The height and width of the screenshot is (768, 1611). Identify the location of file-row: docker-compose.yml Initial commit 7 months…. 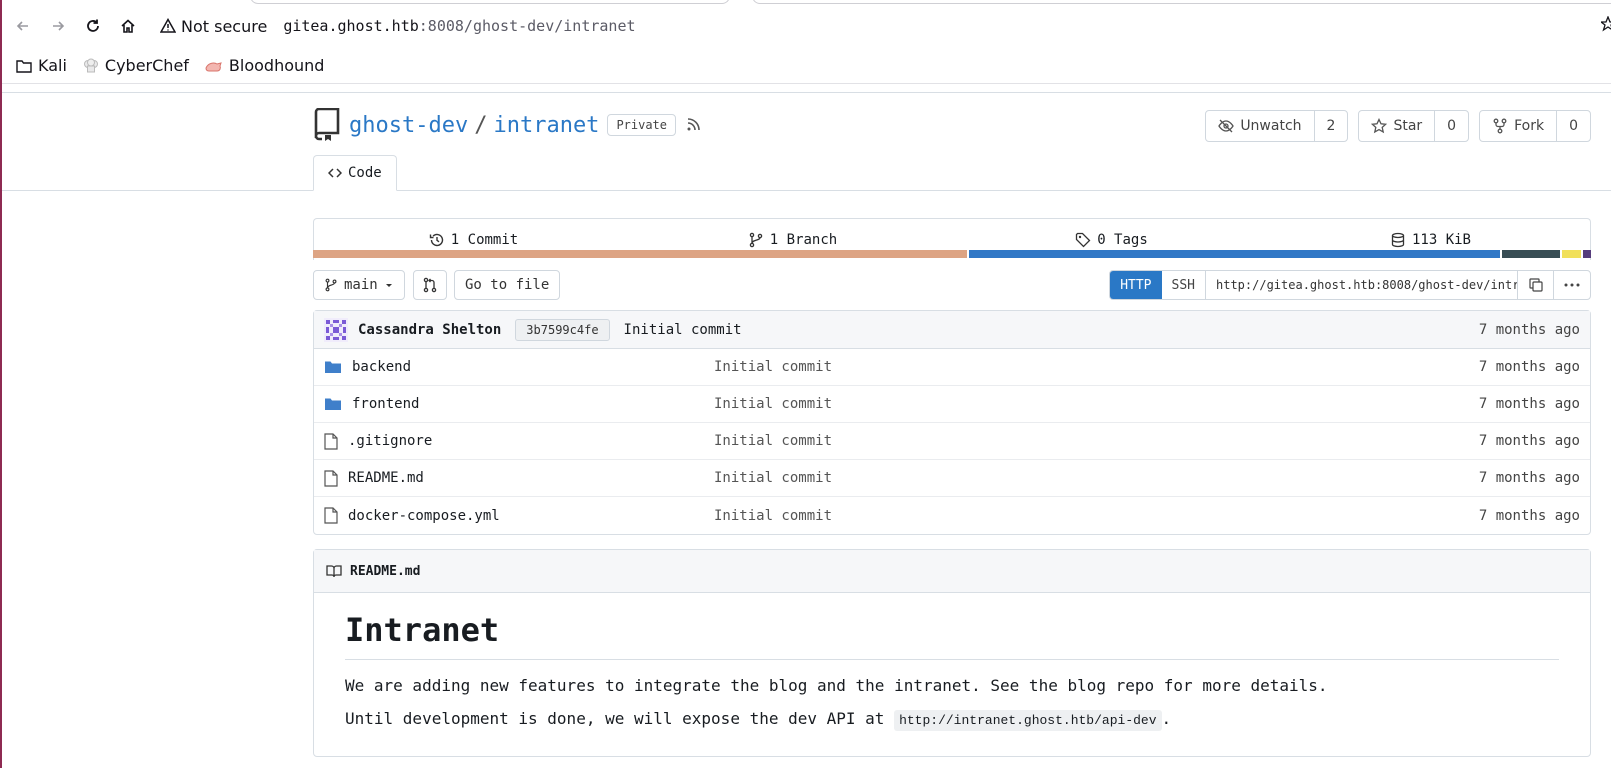
(952, 515).